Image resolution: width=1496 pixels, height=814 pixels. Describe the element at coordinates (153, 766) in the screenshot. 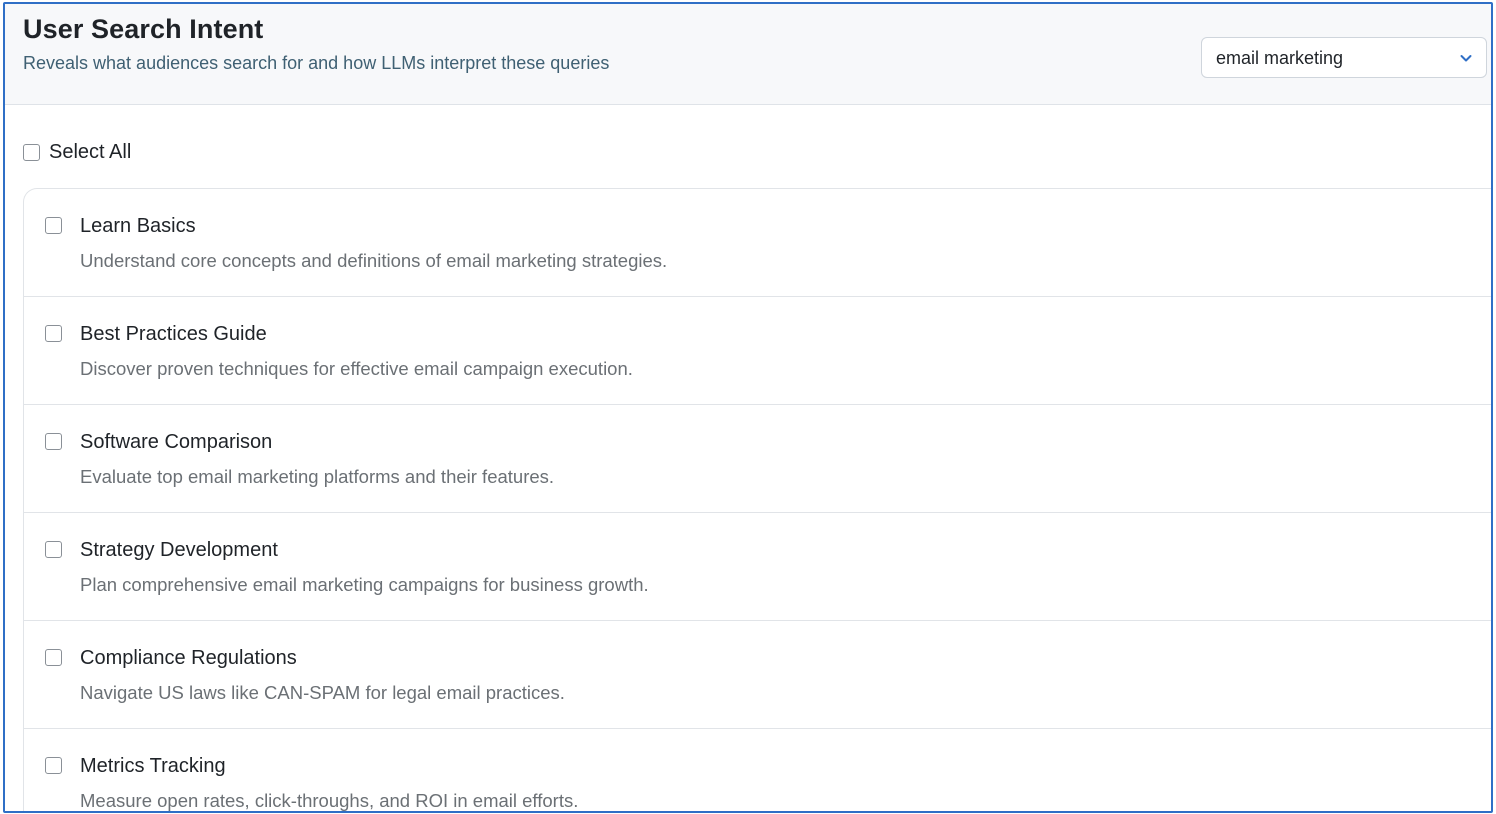

I see `intent-title: Metrics Tracking` at that location.